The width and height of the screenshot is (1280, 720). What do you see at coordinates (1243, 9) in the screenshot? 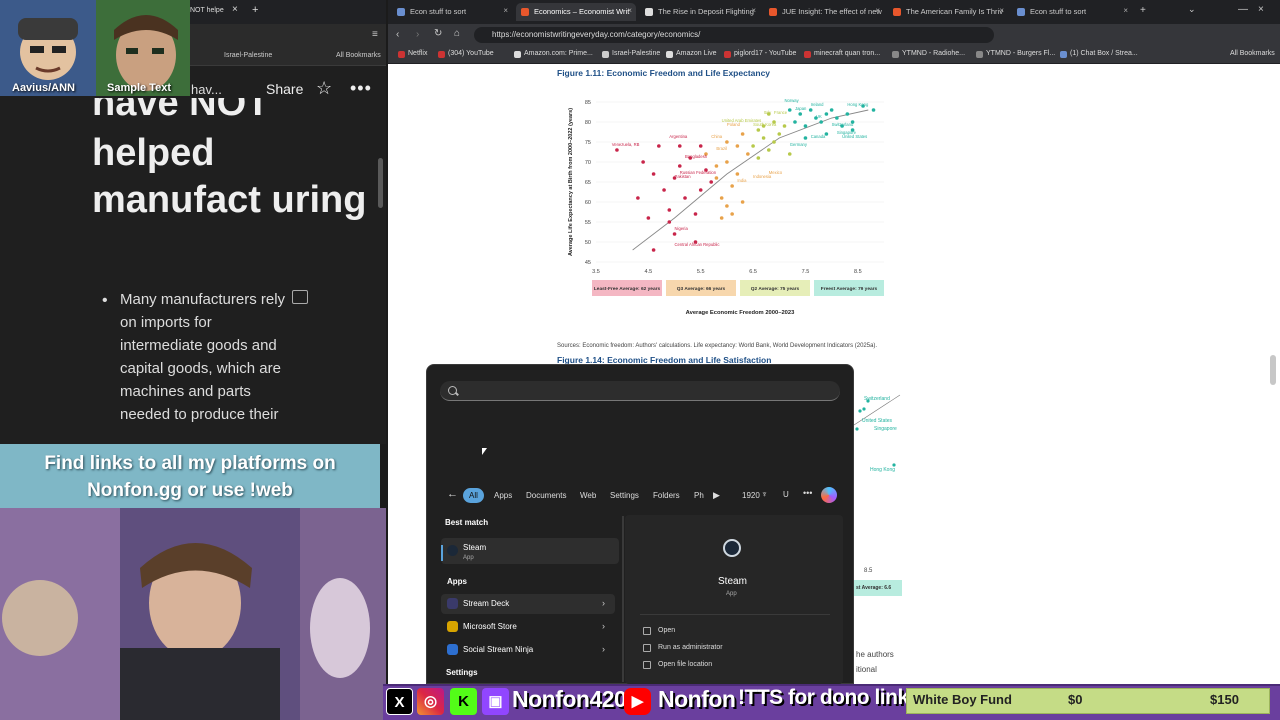
I see `minimize-icon: —` at bounding box center [1243, 9].